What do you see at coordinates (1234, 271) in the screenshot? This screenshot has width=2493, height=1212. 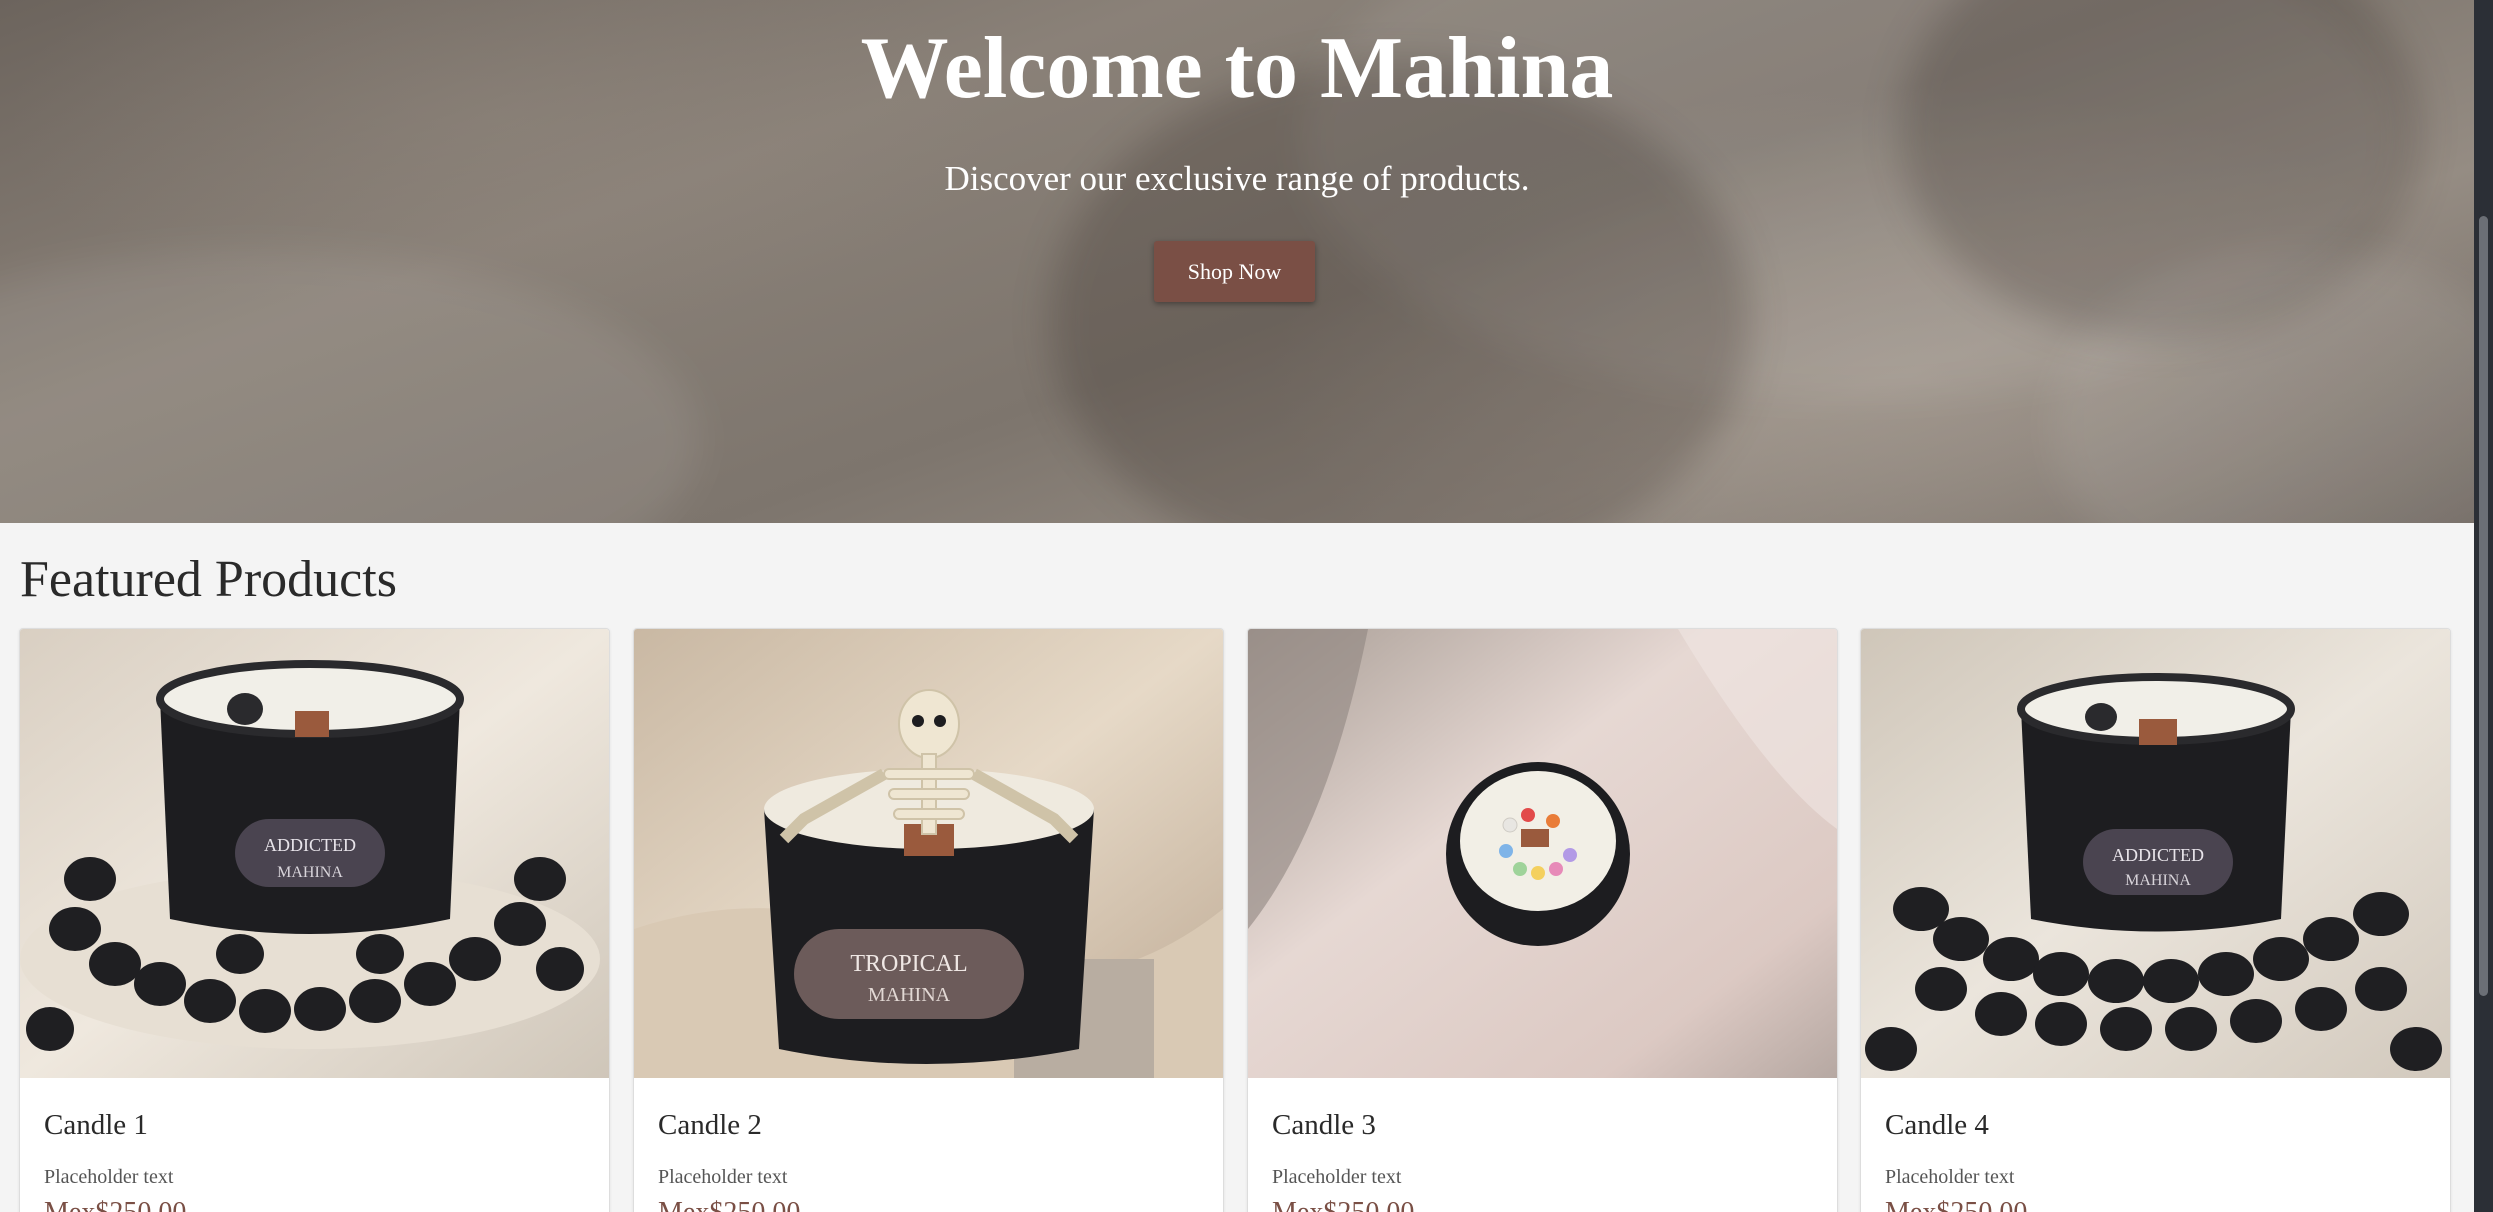 I see `shop-now-button: Shop Now` at bounding box center [1234, 271].